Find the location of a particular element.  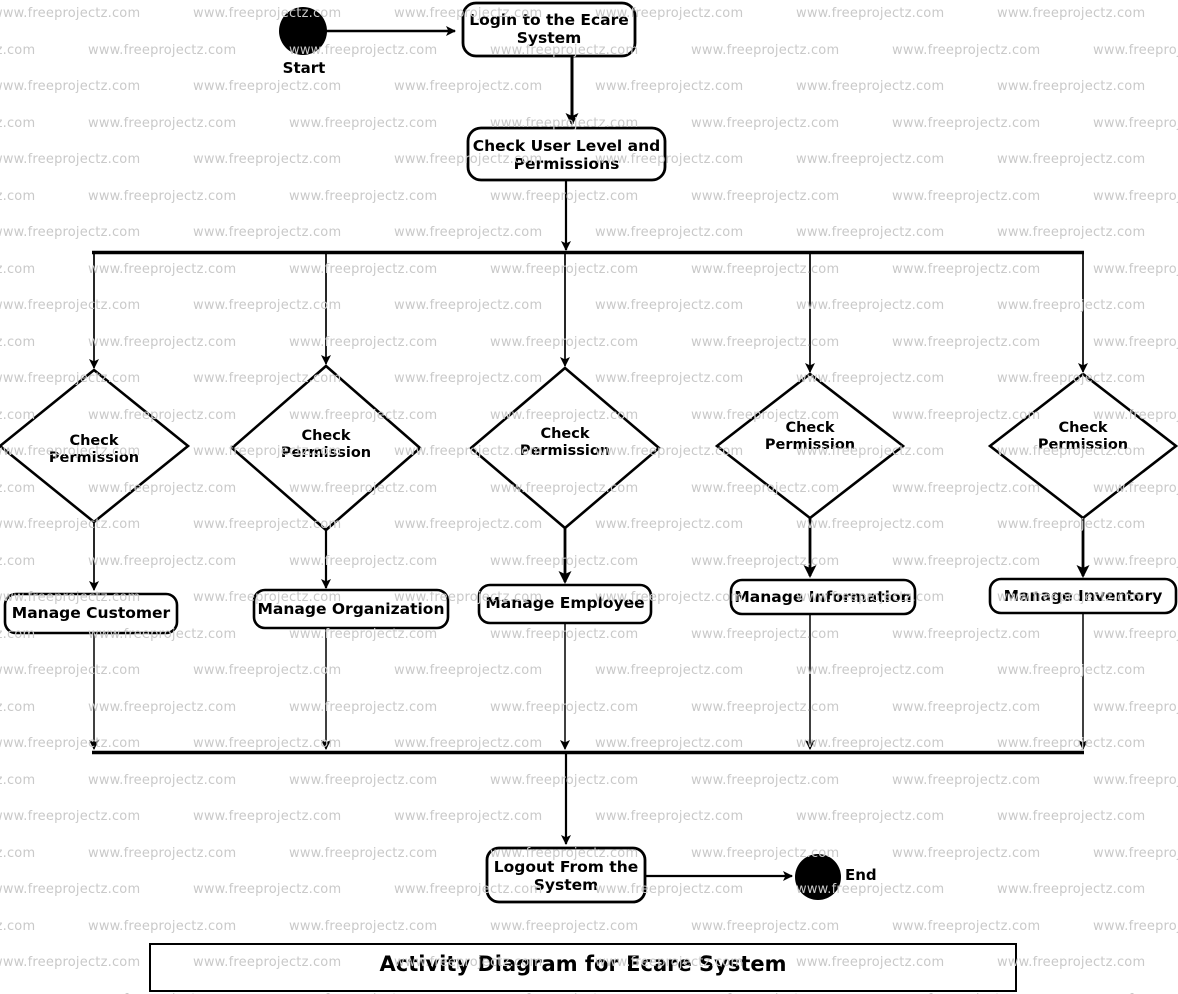

title-frame is located at coordinates (583, 967).